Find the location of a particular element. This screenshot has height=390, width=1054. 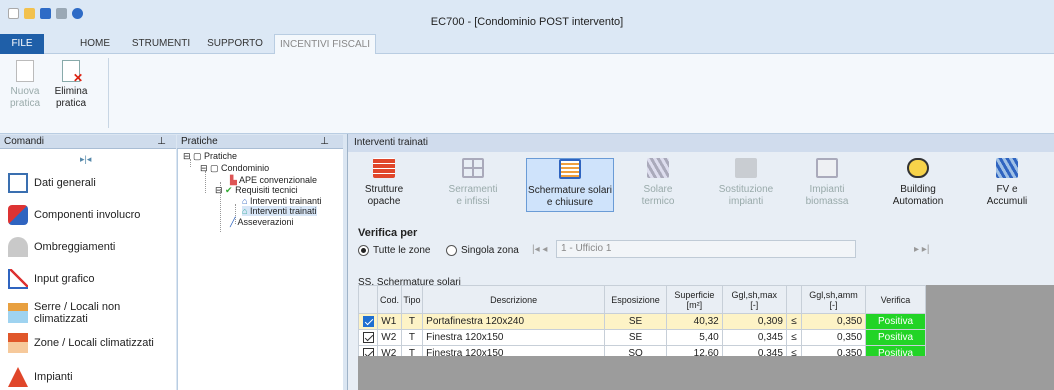

tab-incentivi-fiscali: INCENTIVI FISCALI is located at coordinates (325, 44).